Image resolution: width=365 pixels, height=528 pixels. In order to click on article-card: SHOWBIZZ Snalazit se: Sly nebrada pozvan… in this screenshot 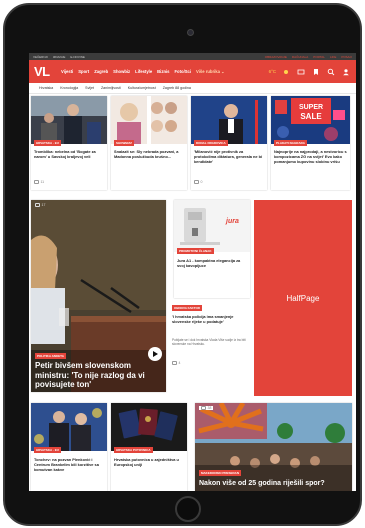, I will do `click(149, 143)`.